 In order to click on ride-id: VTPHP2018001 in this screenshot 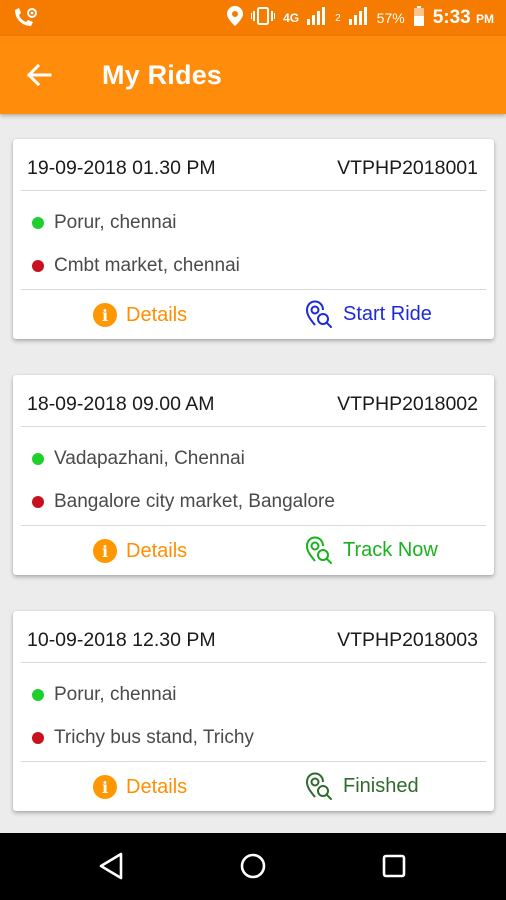, I will do `click(407, 168)`.